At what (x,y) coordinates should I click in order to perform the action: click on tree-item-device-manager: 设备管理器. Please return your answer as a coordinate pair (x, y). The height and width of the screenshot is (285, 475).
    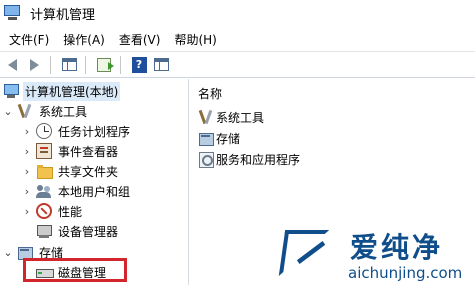
    Looking at the image, I should click on (78, 231).